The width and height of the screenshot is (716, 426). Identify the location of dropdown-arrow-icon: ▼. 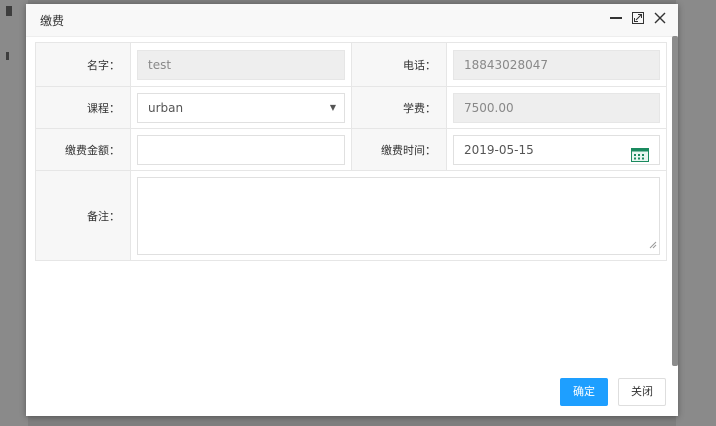
(332, 107).